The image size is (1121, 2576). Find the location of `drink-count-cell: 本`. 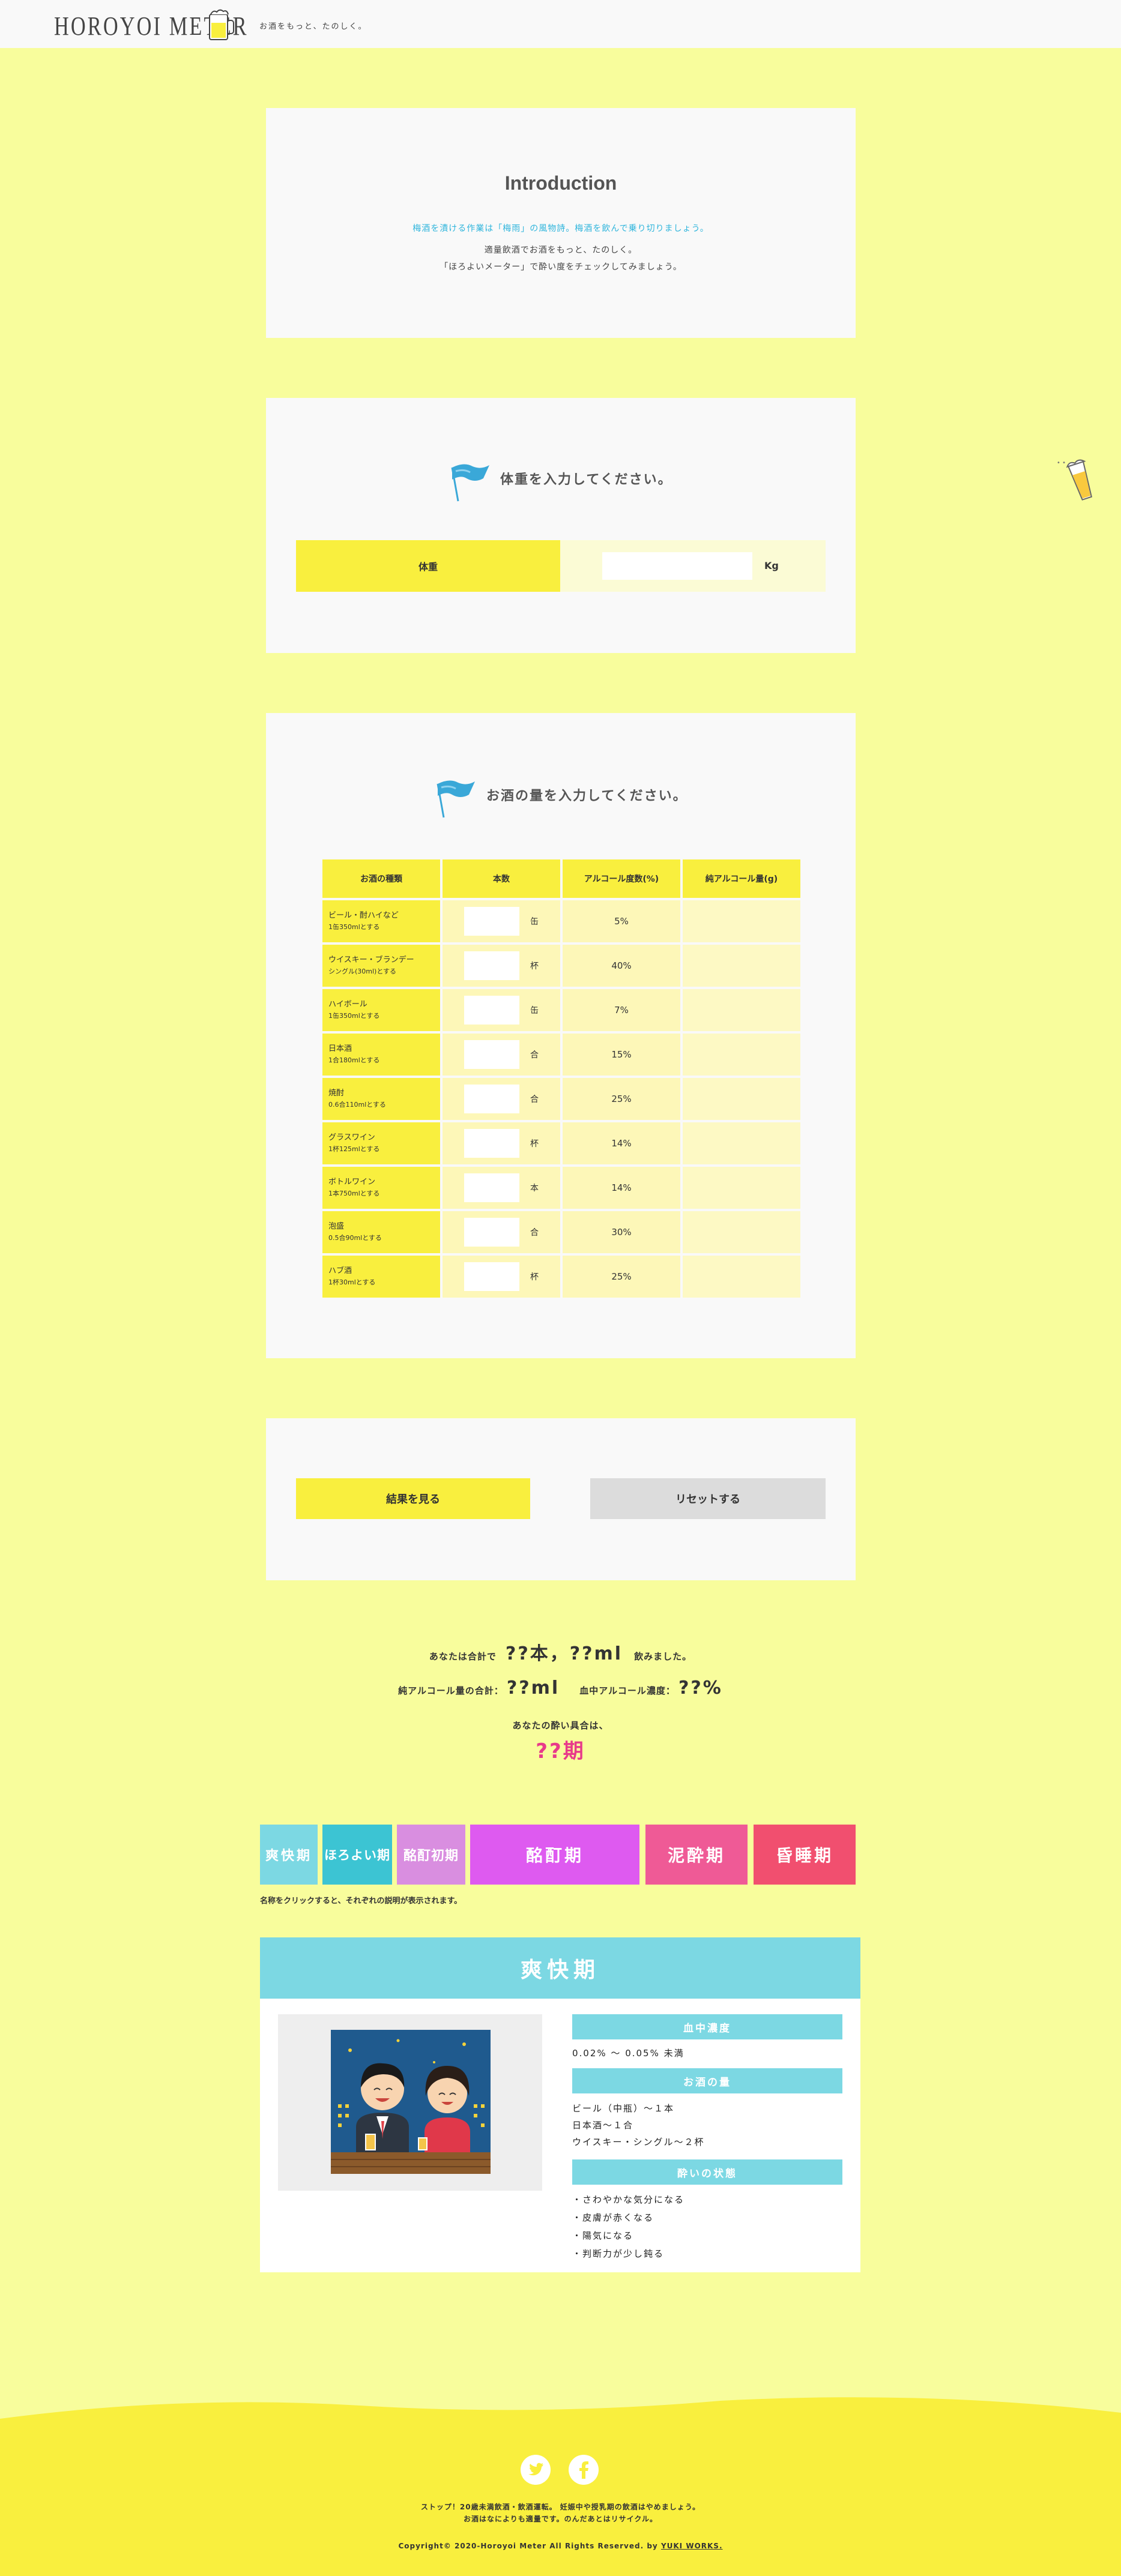

drink-count-cell: 本 is located at coordinates (502, 1188).